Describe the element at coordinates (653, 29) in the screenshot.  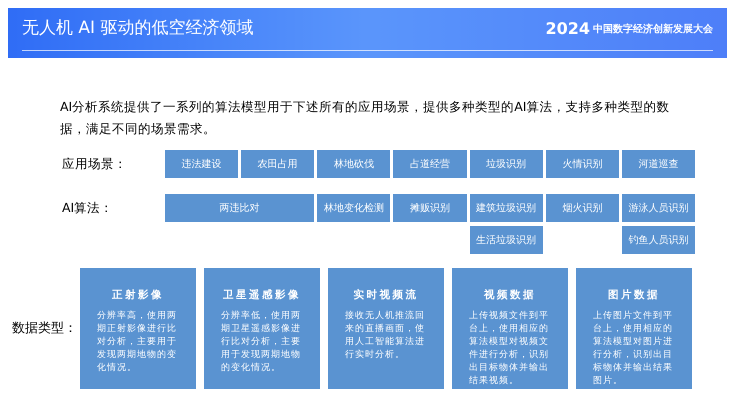
I see `logo-name: 中国数字经济创新发展大会` at that location.